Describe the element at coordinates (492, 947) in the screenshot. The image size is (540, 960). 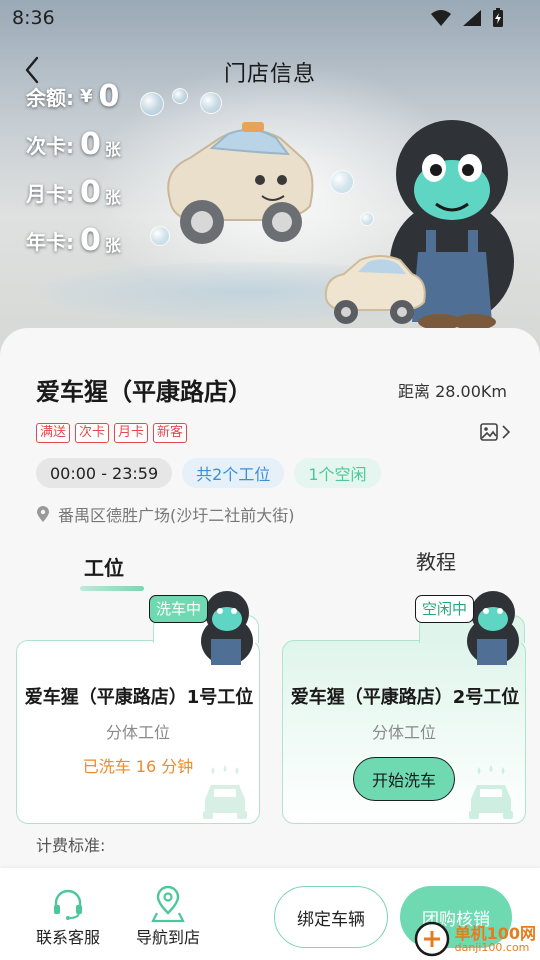
I see `watermark-sub-text: danji100.com` at that location.